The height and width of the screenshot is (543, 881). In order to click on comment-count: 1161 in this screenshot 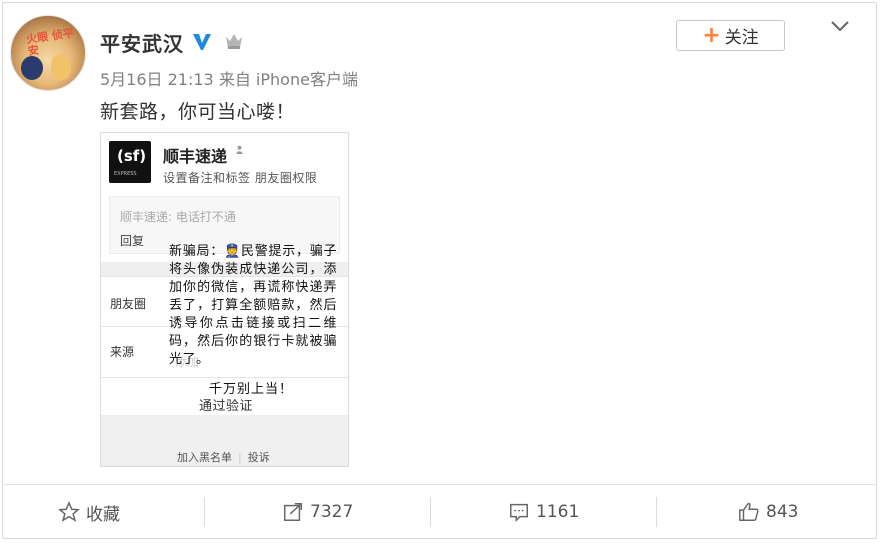, I will do `click(558, 512)`.